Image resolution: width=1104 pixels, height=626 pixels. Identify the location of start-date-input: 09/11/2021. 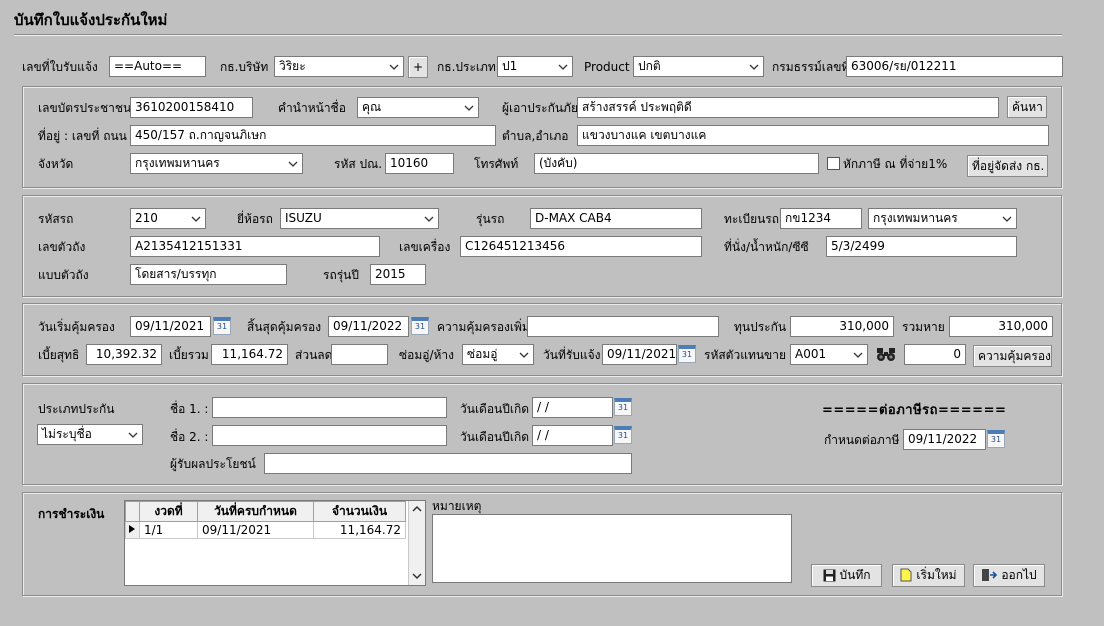
(170, 326).